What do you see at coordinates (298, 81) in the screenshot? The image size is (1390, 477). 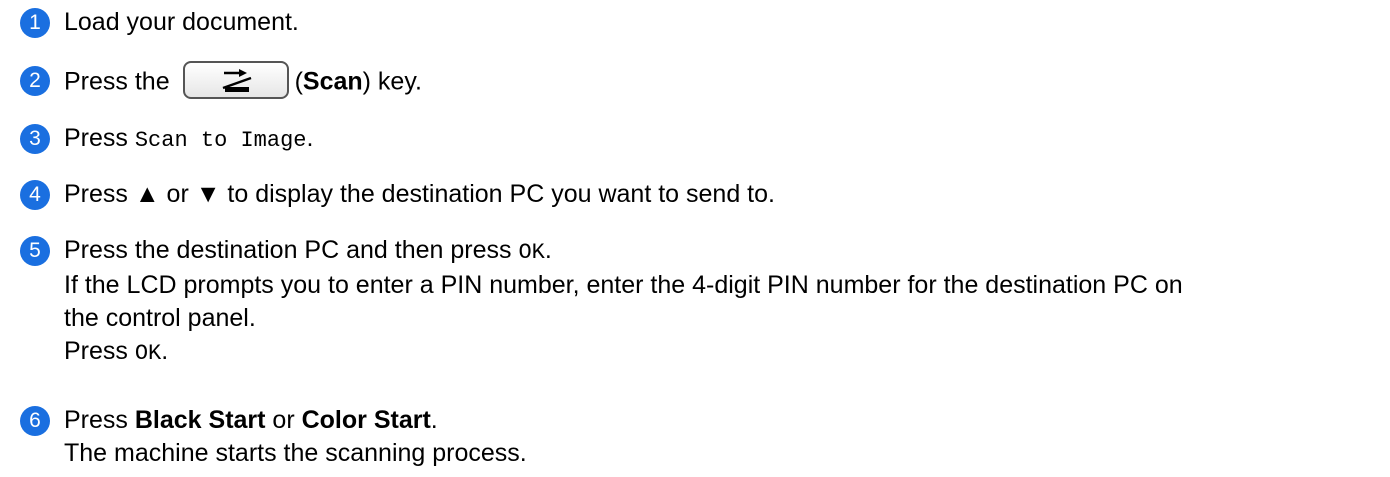 I see `step-2-open-paren: (` at bounding box center [298, 81].